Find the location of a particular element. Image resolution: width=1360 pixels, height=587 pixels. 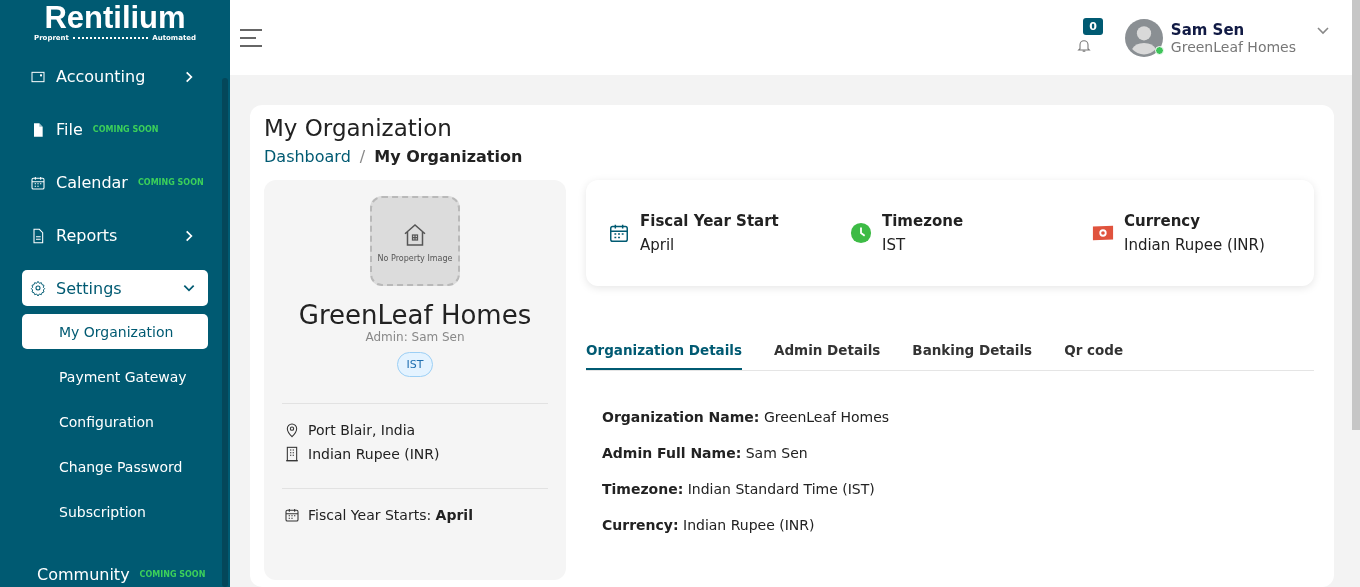

sidebar-item: Settings is located at coordinates (115, 288).